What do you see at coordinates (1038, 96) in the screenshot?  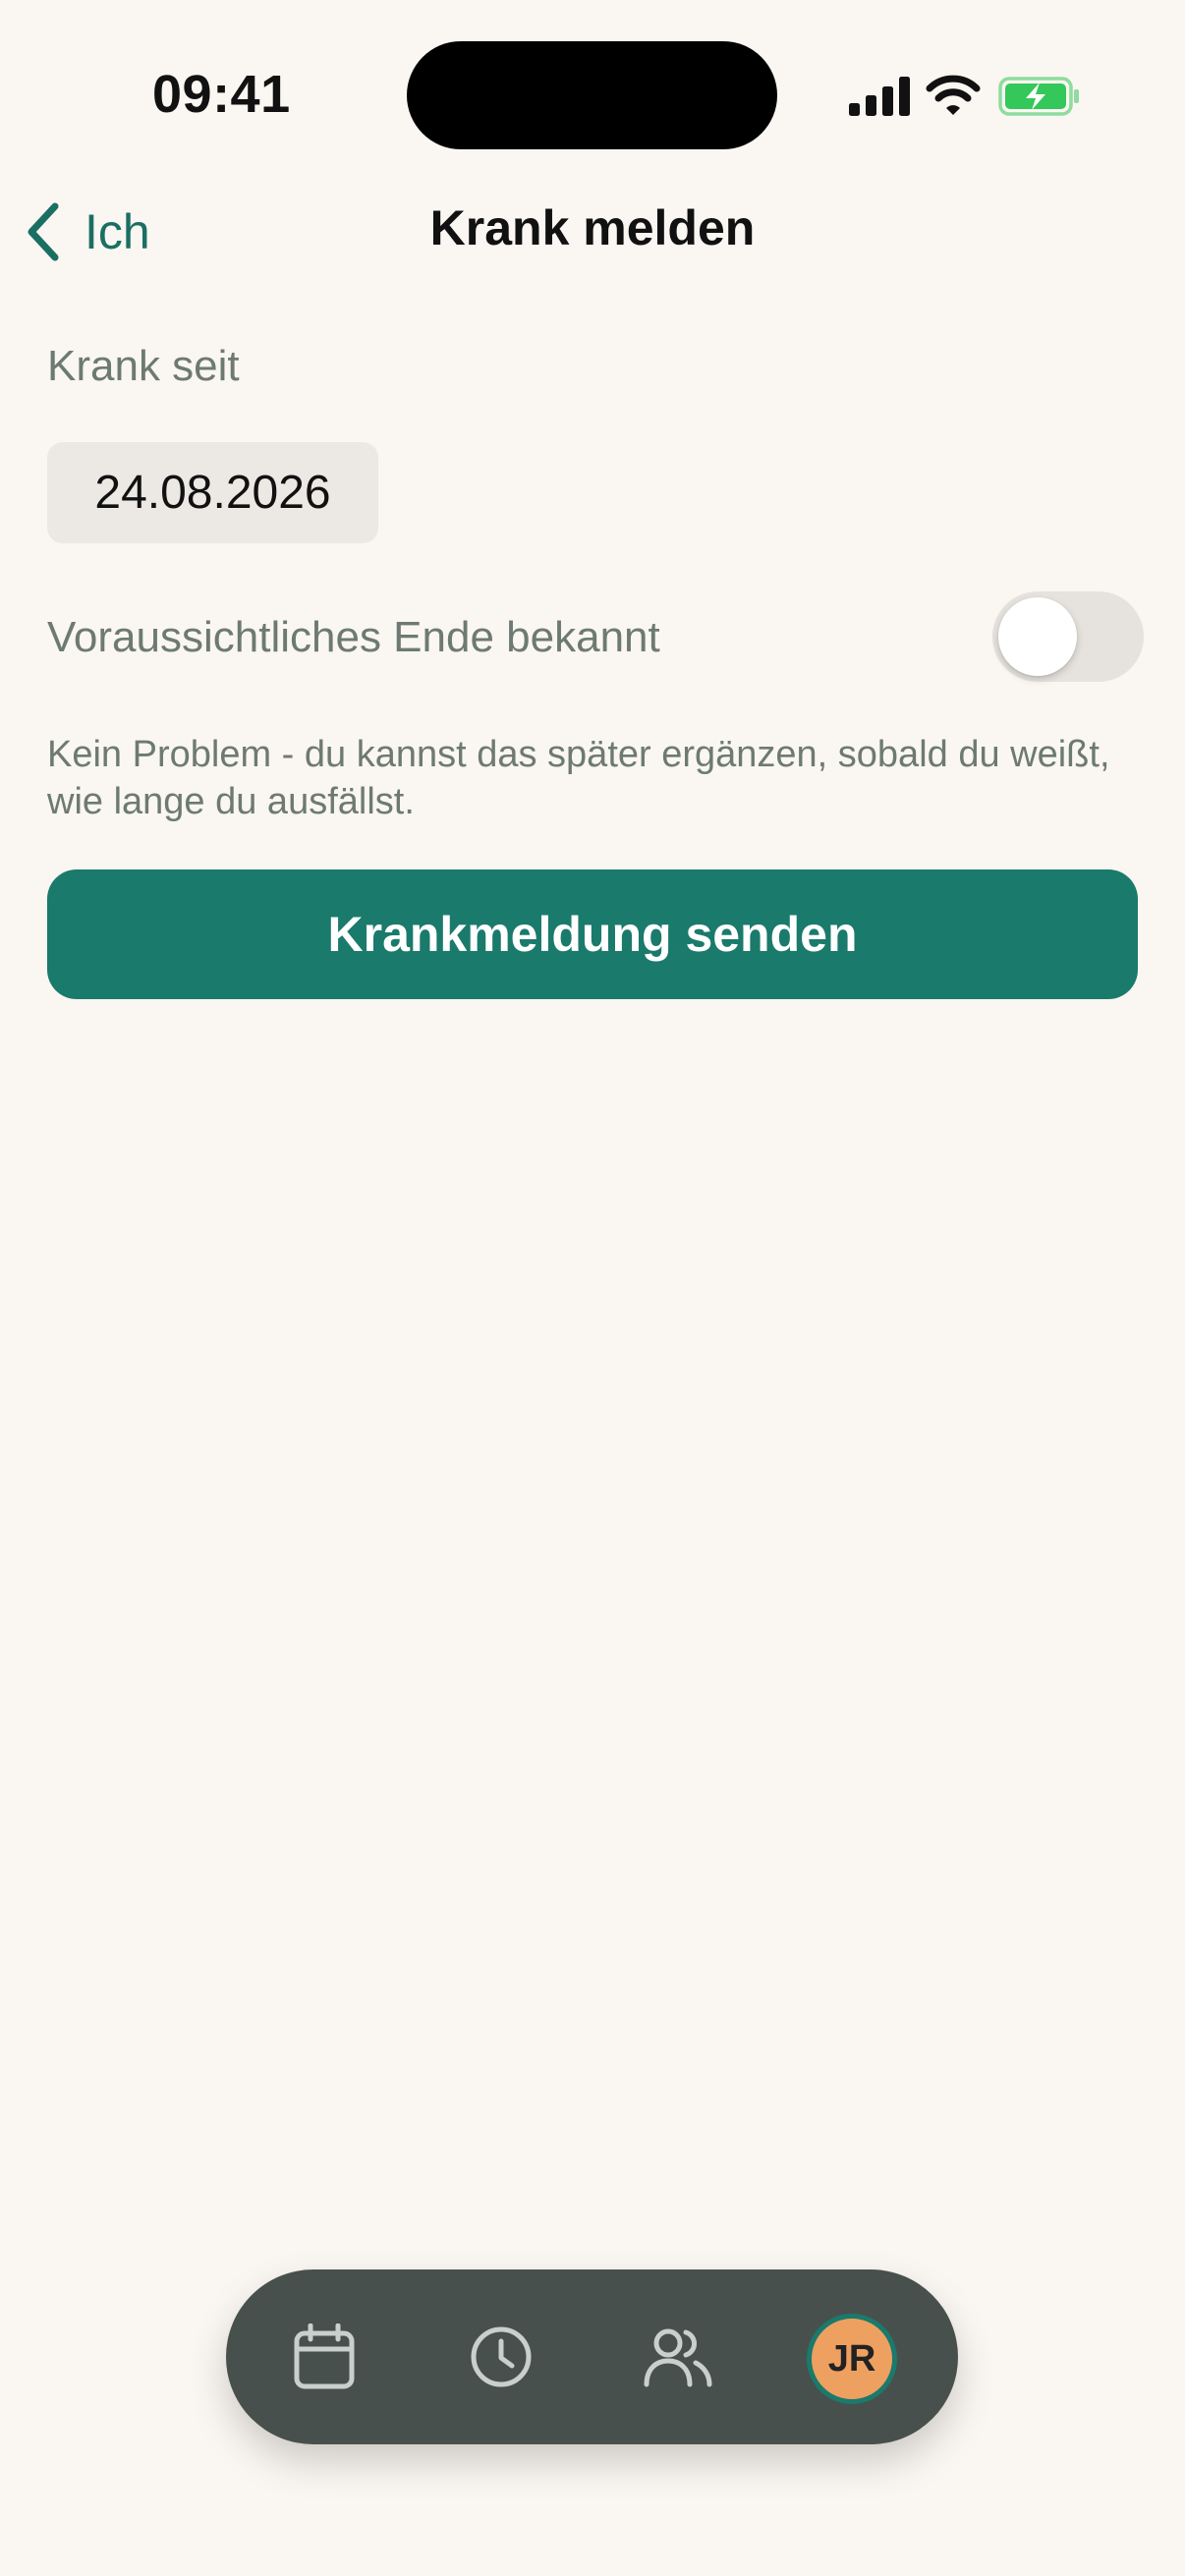 I see `battery-charging-icon` at bounding box center [1038, 96].